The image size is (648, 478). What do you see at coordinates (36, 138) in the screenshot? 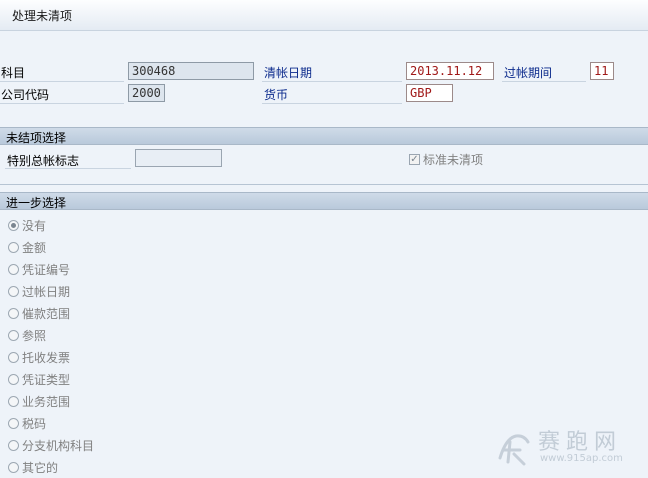
I see `open-item-section-title: 未结项选择` at bounding box center [36, 138].